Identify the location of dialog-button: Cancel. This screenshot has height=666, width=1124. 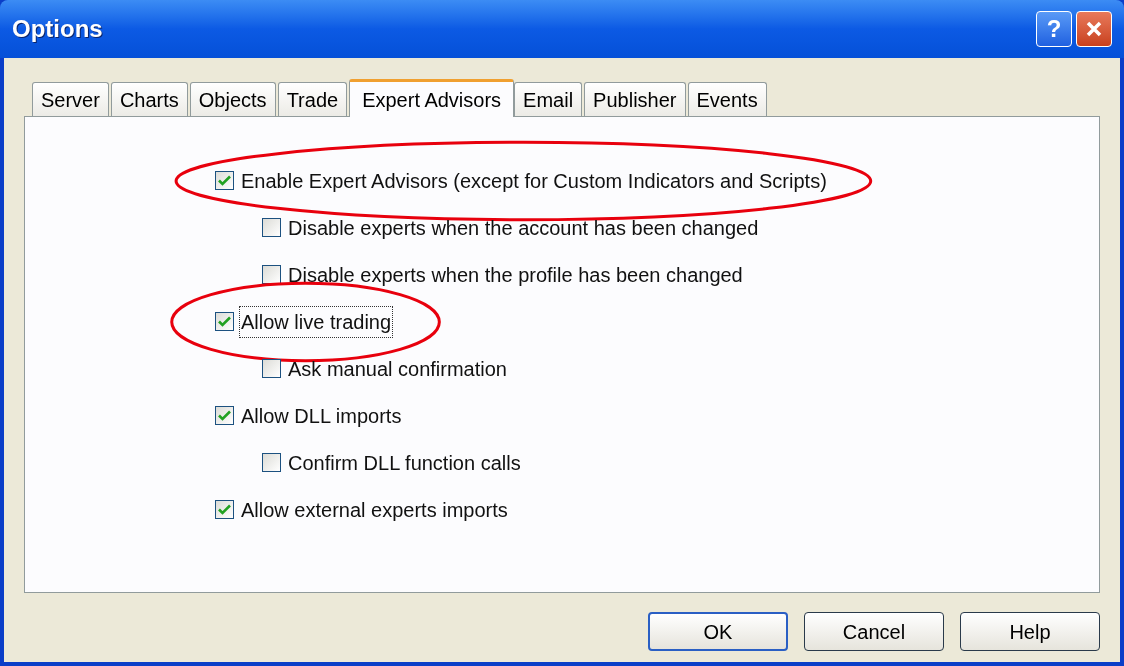
(874, 631).